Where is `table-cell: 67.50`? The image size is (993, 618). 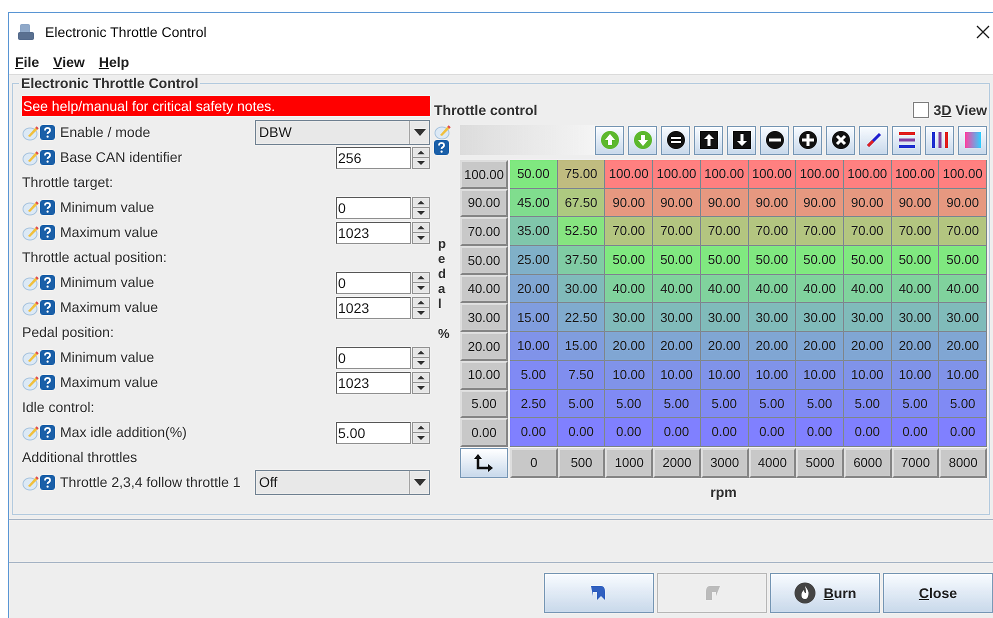
table-cell: 67.50 is located at coordinates (582, 203).